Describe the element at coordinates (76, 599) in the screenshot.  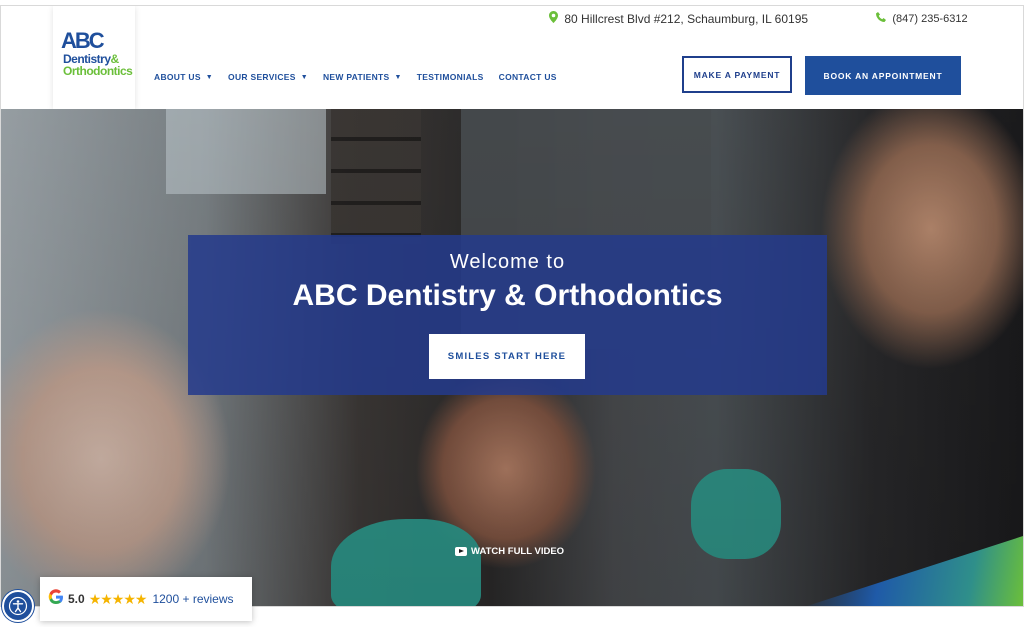
I see `rating-value: 5.0` at that location.